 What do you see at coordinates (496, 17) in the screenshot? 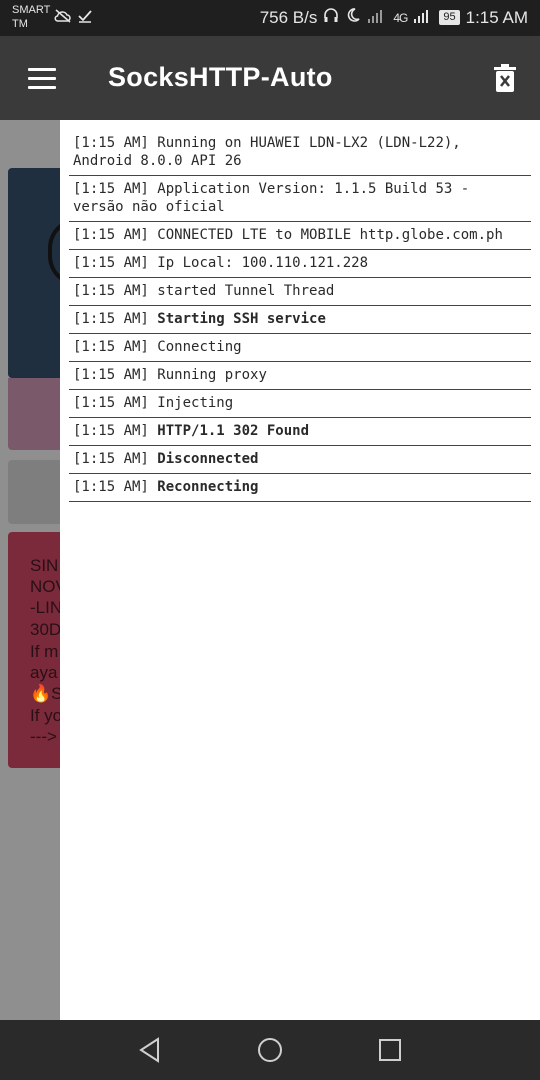
I see `clock: 1:15 AM` at bounding box center [496, 17].